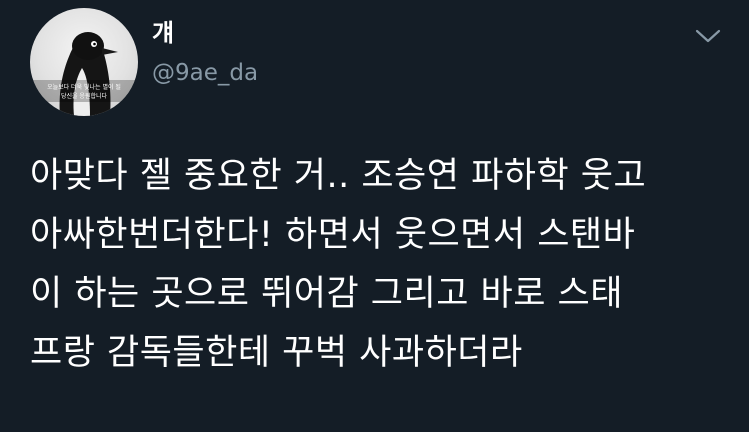 This screenshot has height=432, width=749. I want to click on display-name: 걔, so click(163, 33).